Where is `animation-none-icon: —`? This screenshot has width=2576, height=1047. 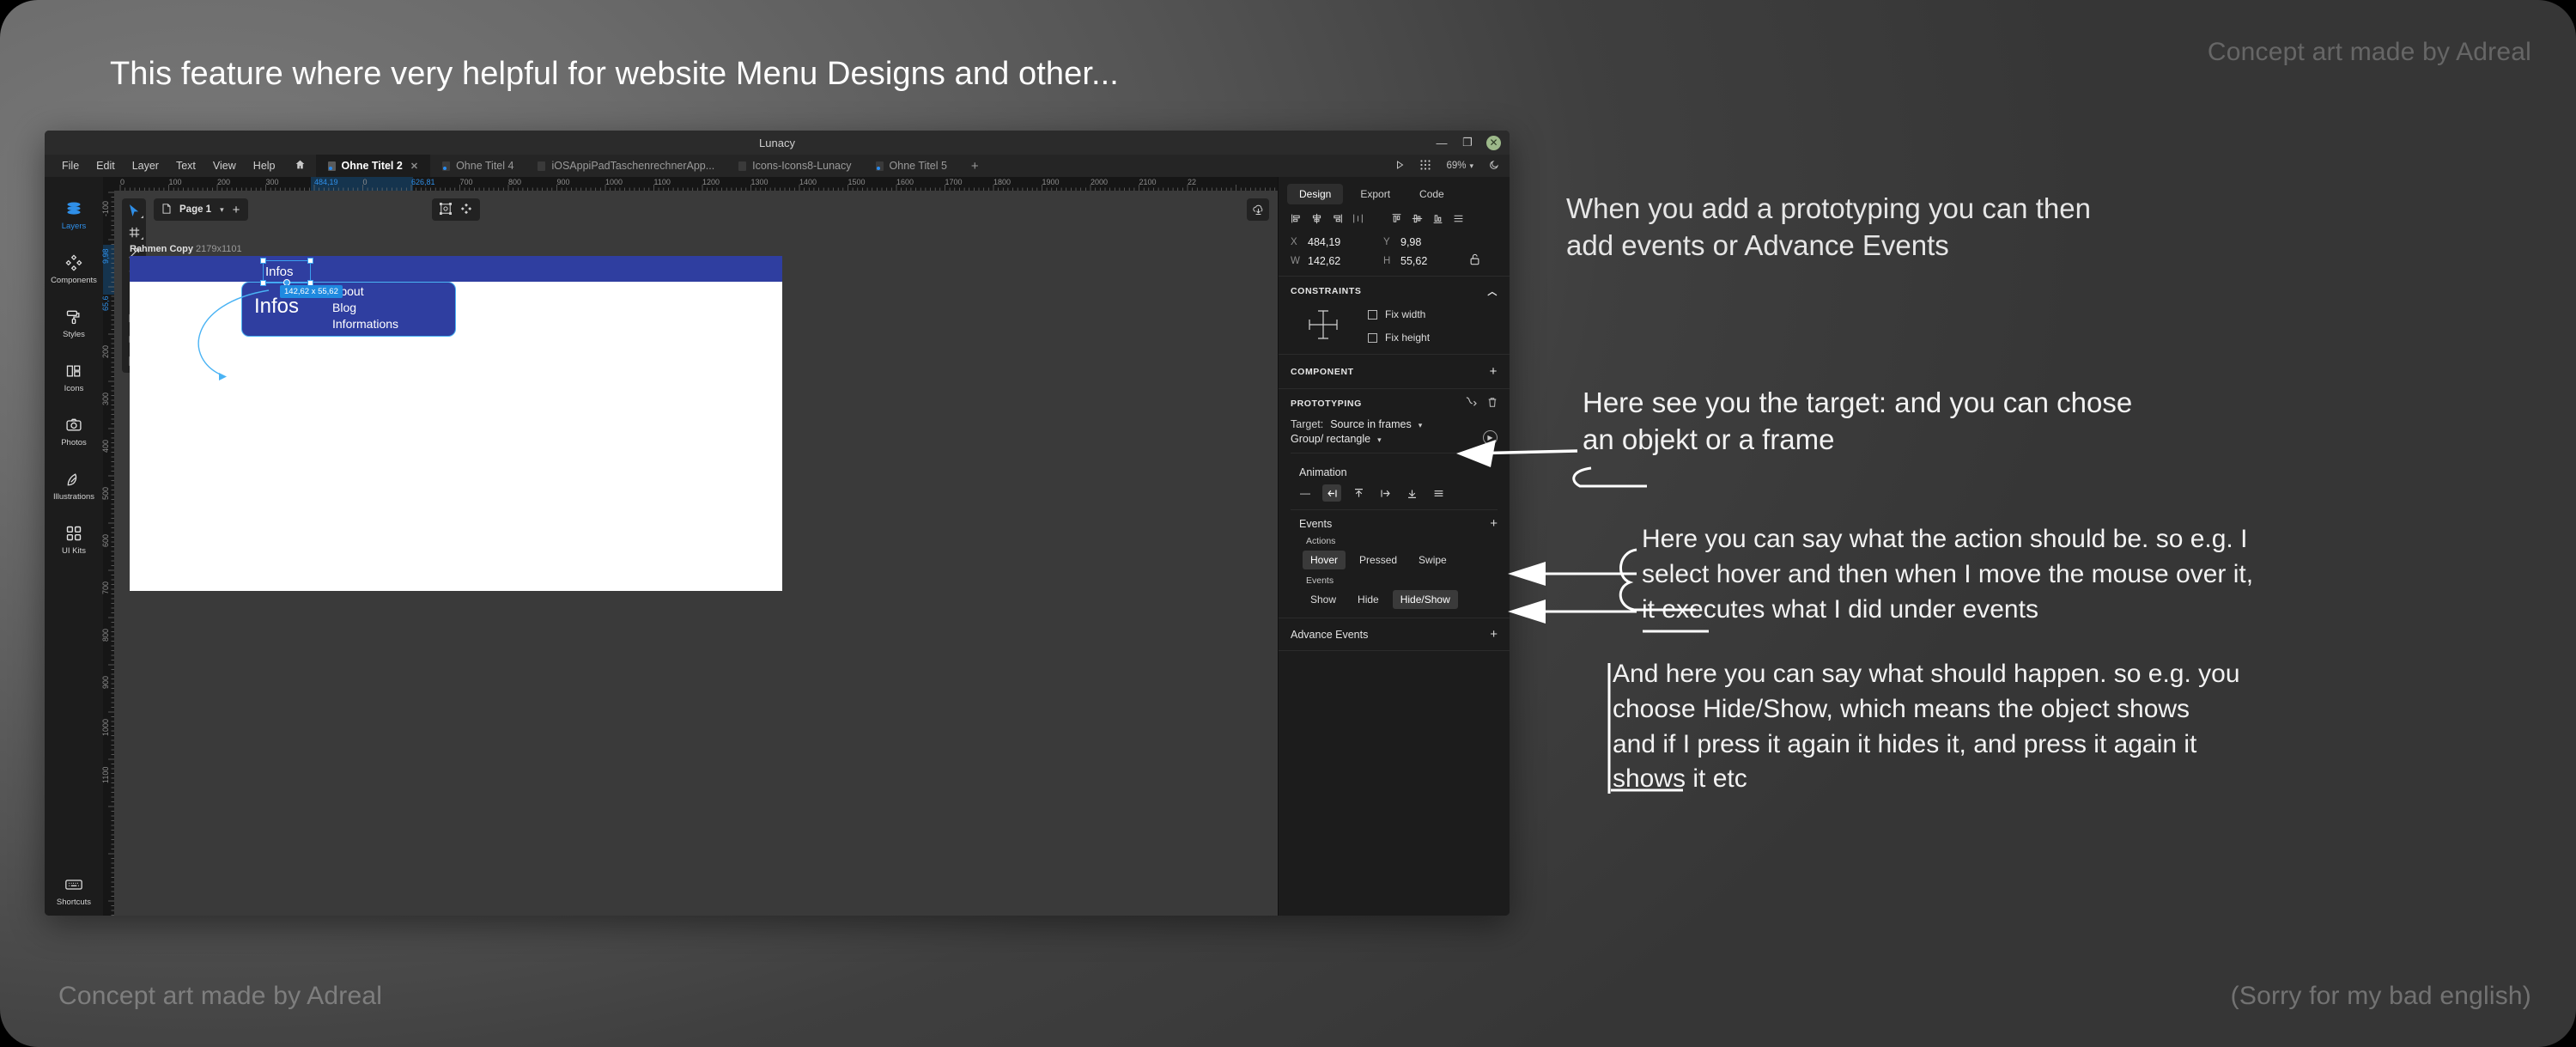 animation-none-icon: — is located at coordinates (1305, 493).